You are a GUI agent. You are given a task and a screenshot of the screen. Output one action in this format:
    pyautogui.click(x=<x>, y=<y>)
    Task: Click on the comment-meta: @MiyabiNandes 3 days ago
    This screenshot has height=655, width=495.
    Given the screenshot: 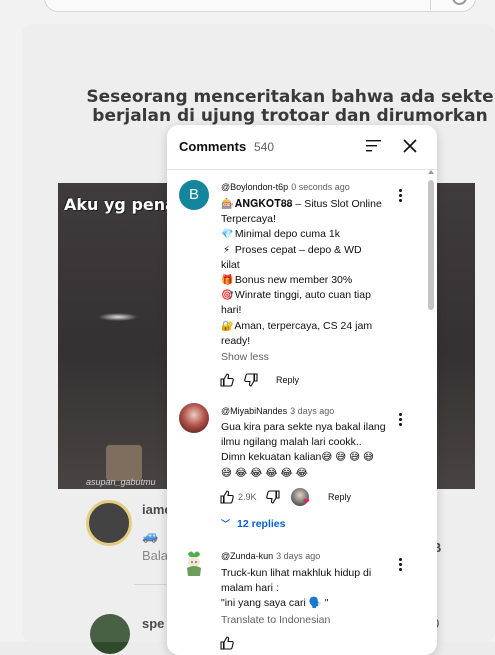 What is the action you would take?
    pyautogui.click(x=277, y=411)
    